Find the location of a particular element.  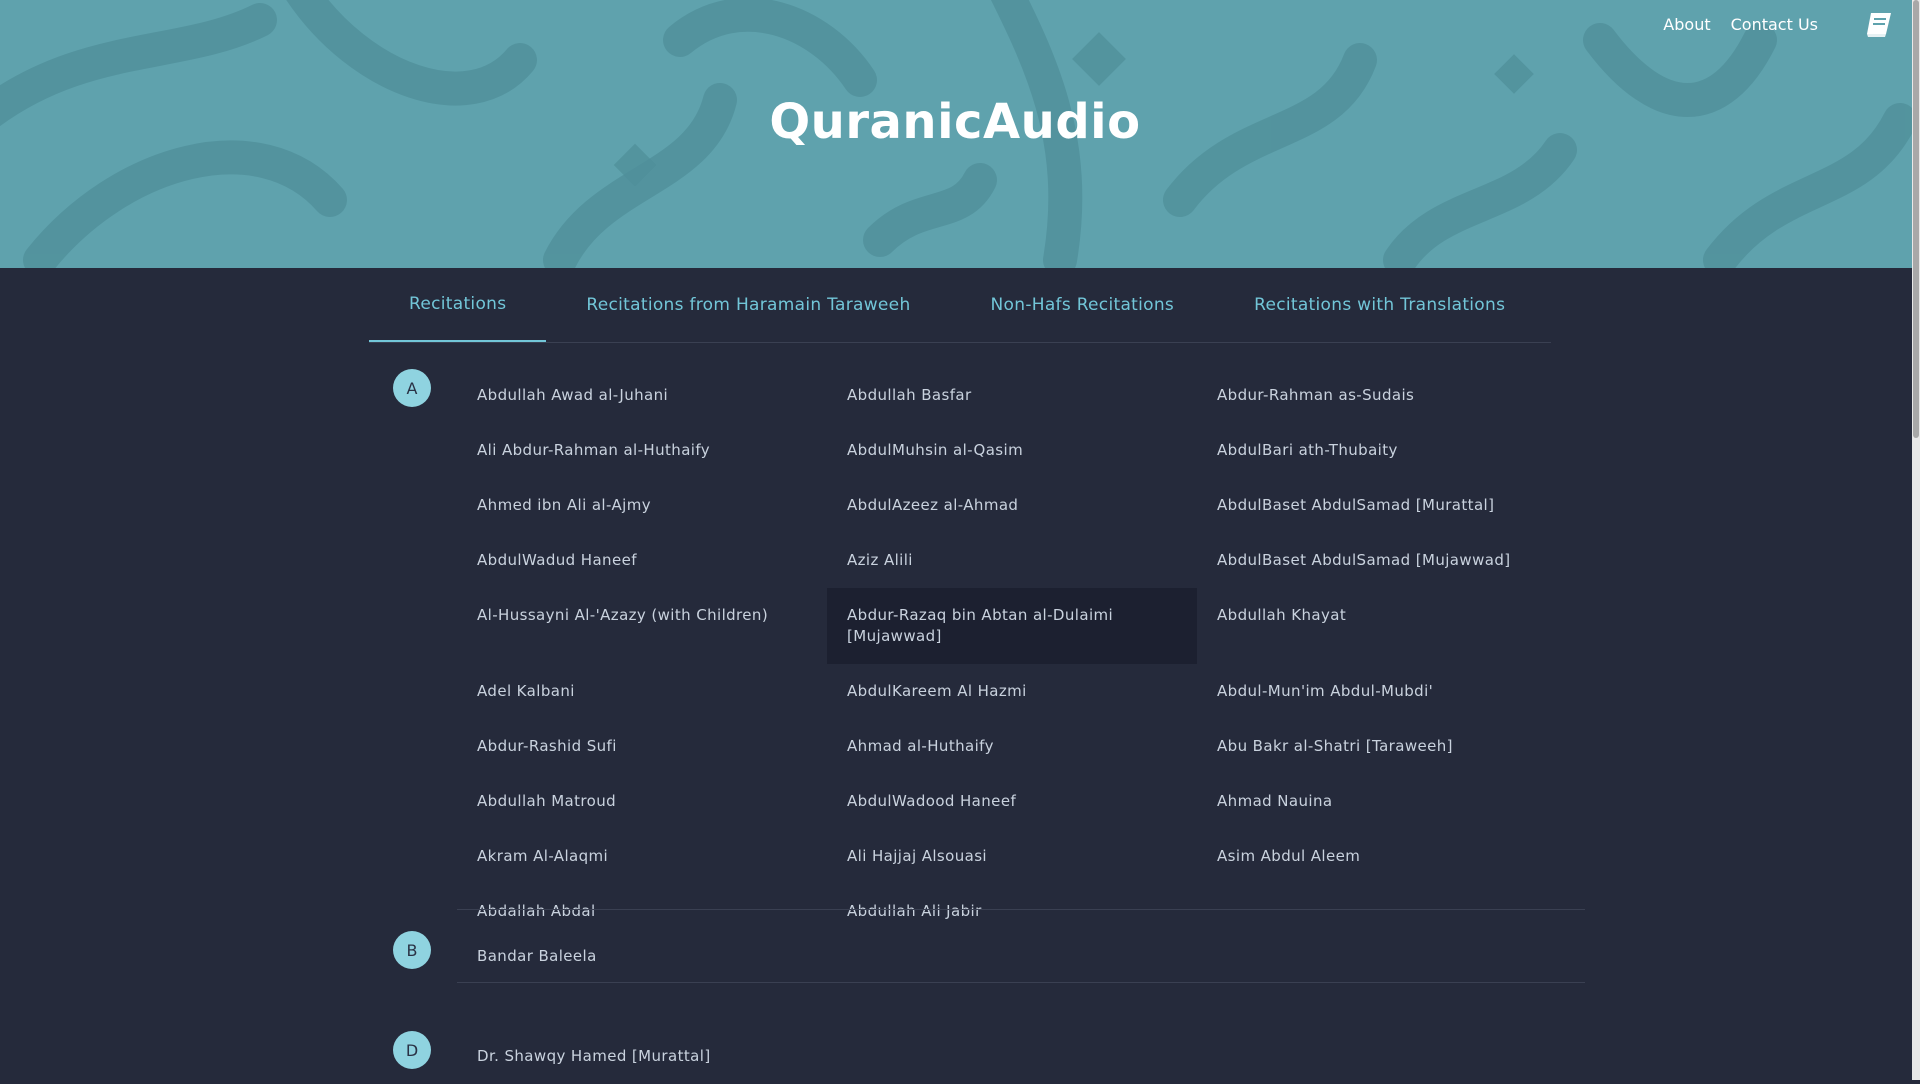

reciter-link: Abdur-Rashid Sufi is located at coordinates (642, 746).